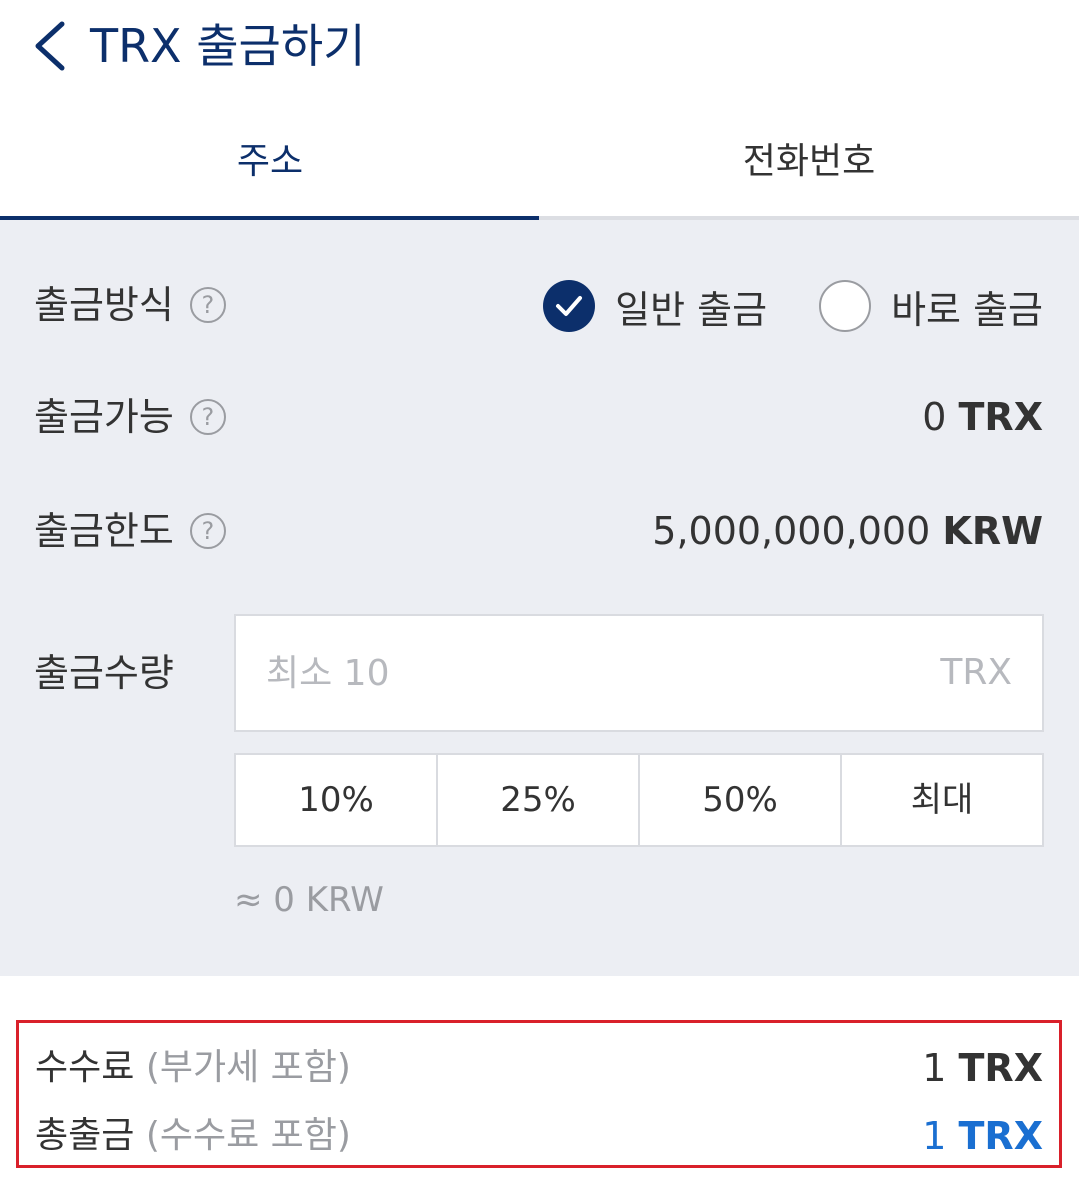  What do you see at coordinates (934, 1136) in the screenshot?
I see `total-amount: 1` at bounding box center [934, 1136].